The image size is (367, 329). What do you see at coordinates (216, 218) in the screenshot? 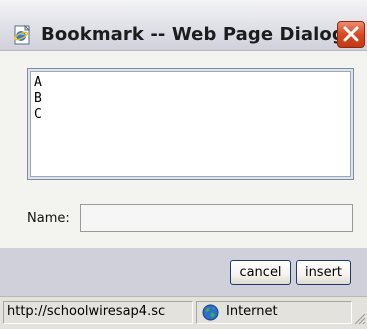
I see `name-input` at bounding box center [216, 218].